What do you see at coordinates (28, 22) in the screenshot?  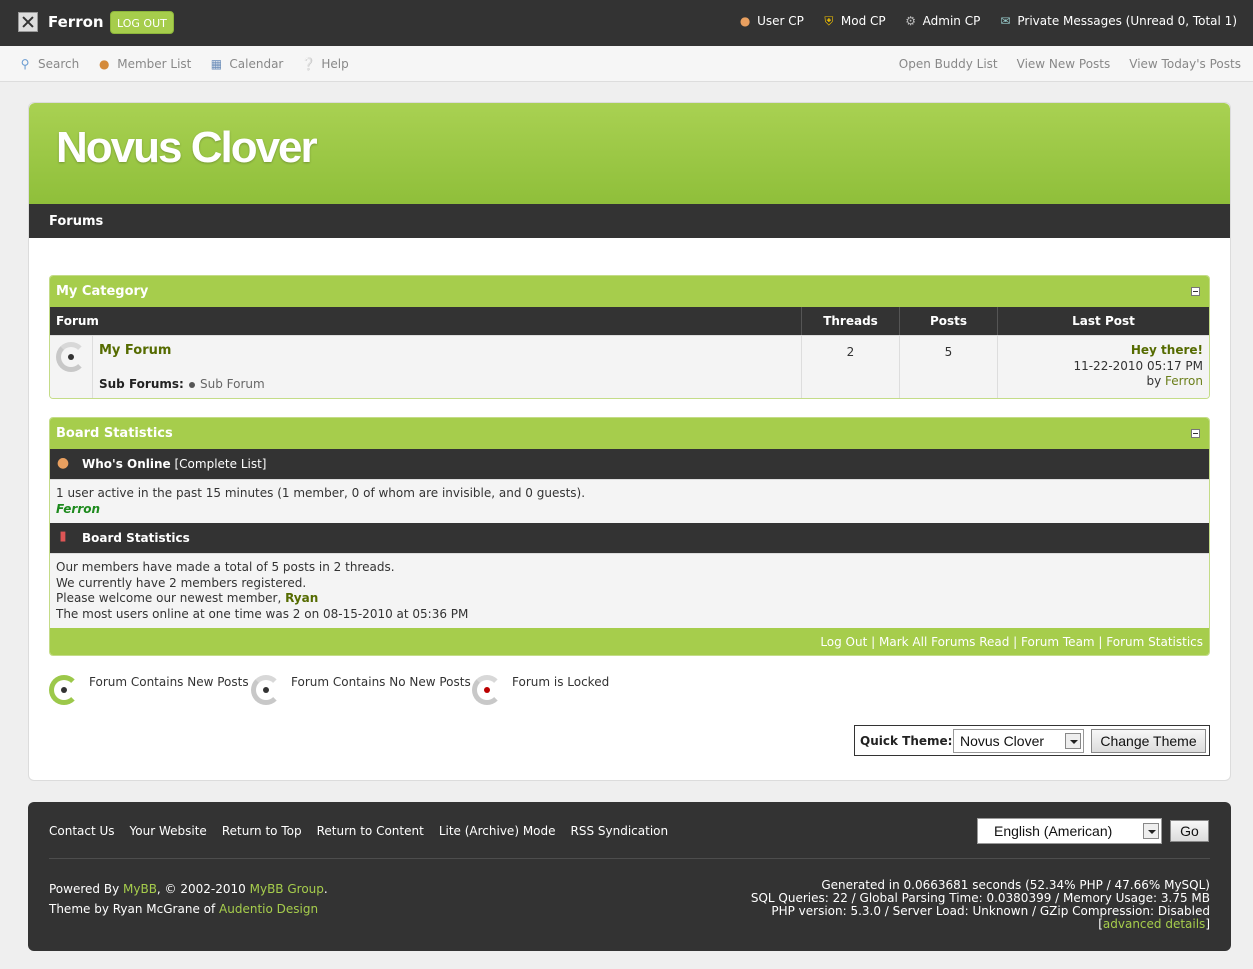 I see `avatar-icon` at bounding box center [28, 22].